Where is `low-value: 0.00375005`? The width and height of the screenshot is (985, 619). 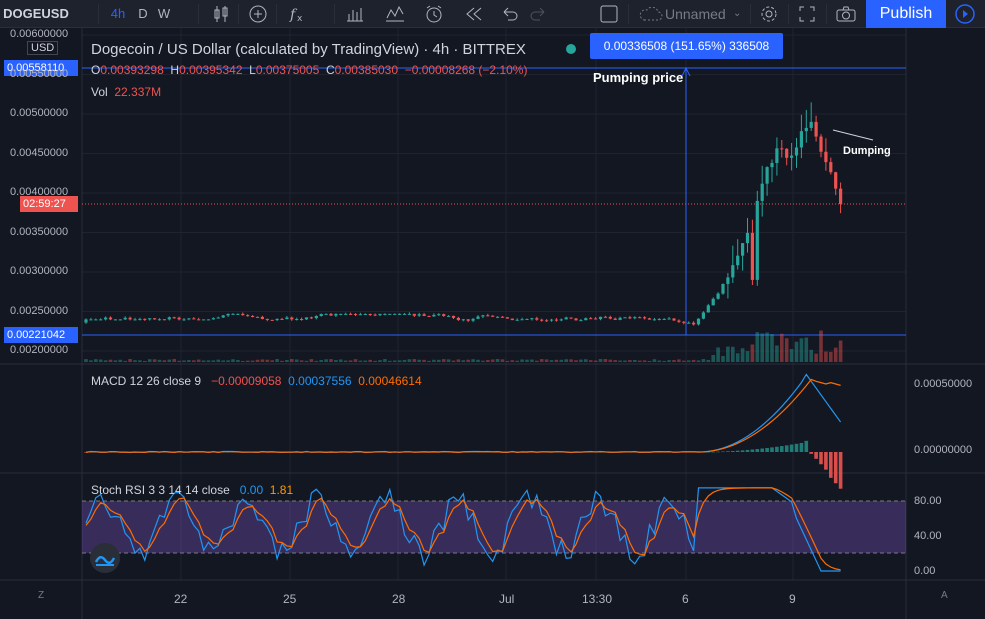 low-value: 0.00375005 is located at coordinates (287, 70).